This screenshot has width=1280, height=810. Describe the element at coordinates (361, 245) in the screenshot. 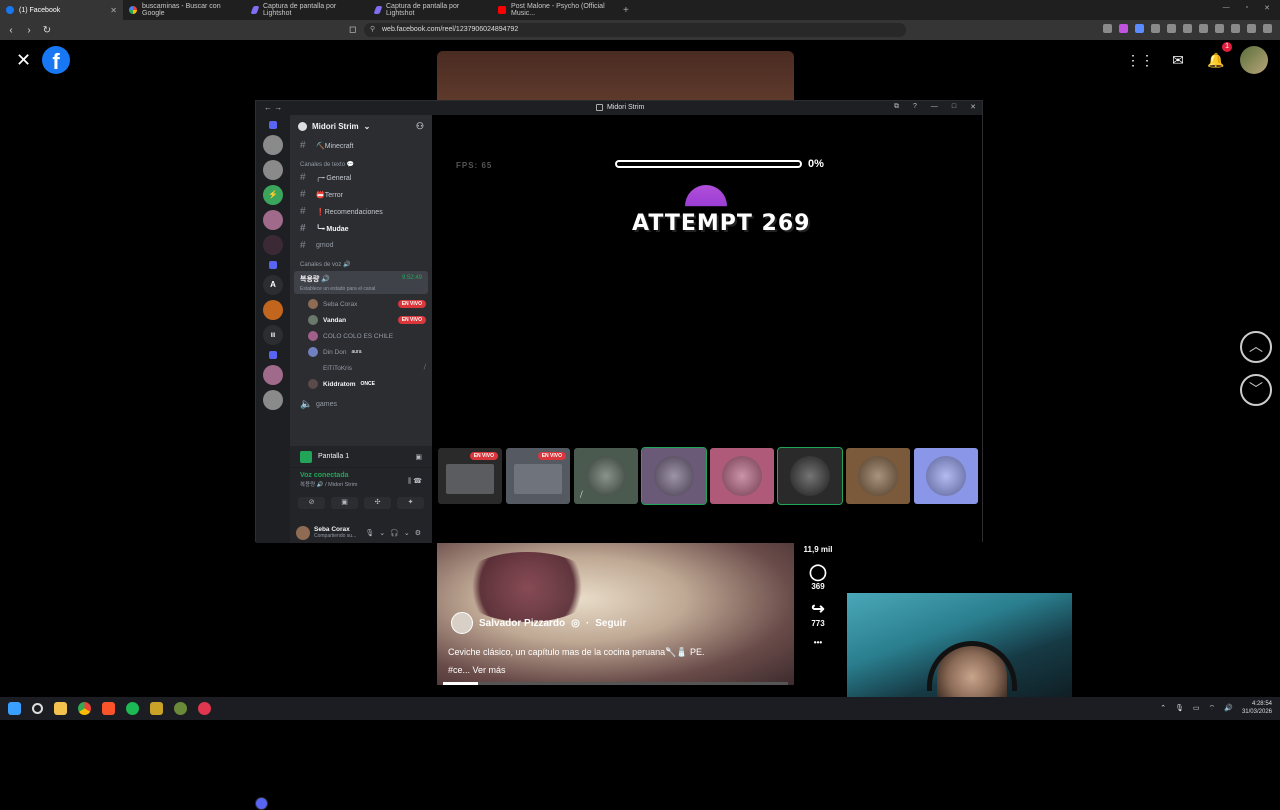

I see `channel-gmod: # gmod` at that location.